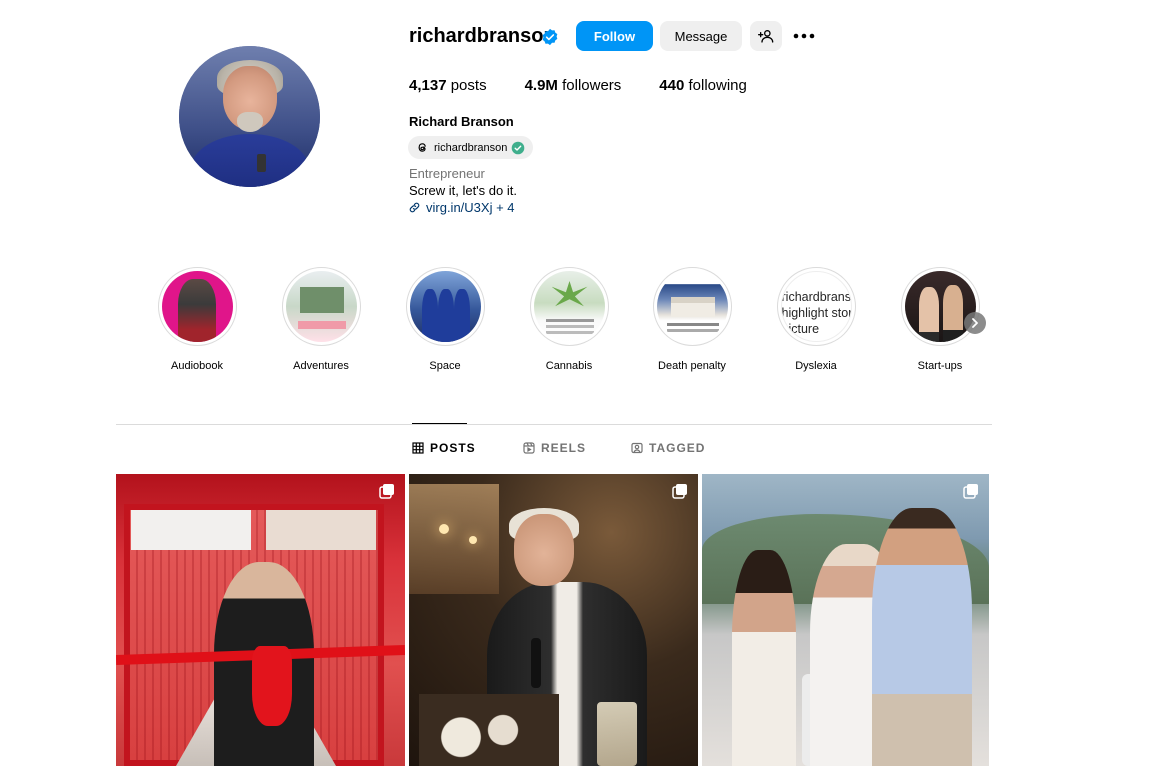 This screenshot has height=766, width=1152. What do you see at coordinates (468, 85) in the screenshot?
I see `posts-label: posts` at bounding box center [468, 85].